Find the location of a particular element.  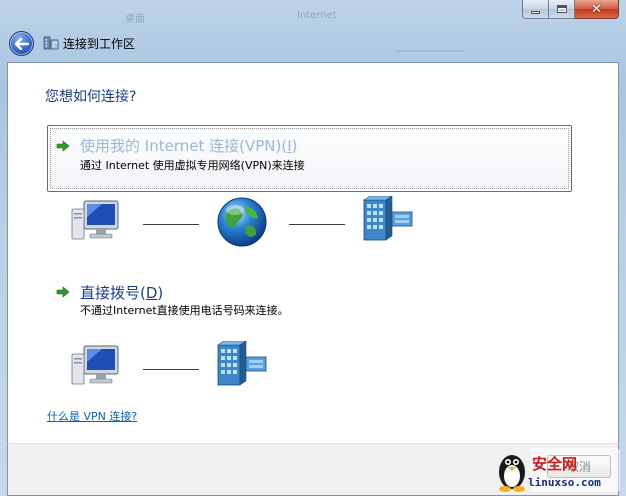

close-button: ✕ is located at coordinates (597, 9).